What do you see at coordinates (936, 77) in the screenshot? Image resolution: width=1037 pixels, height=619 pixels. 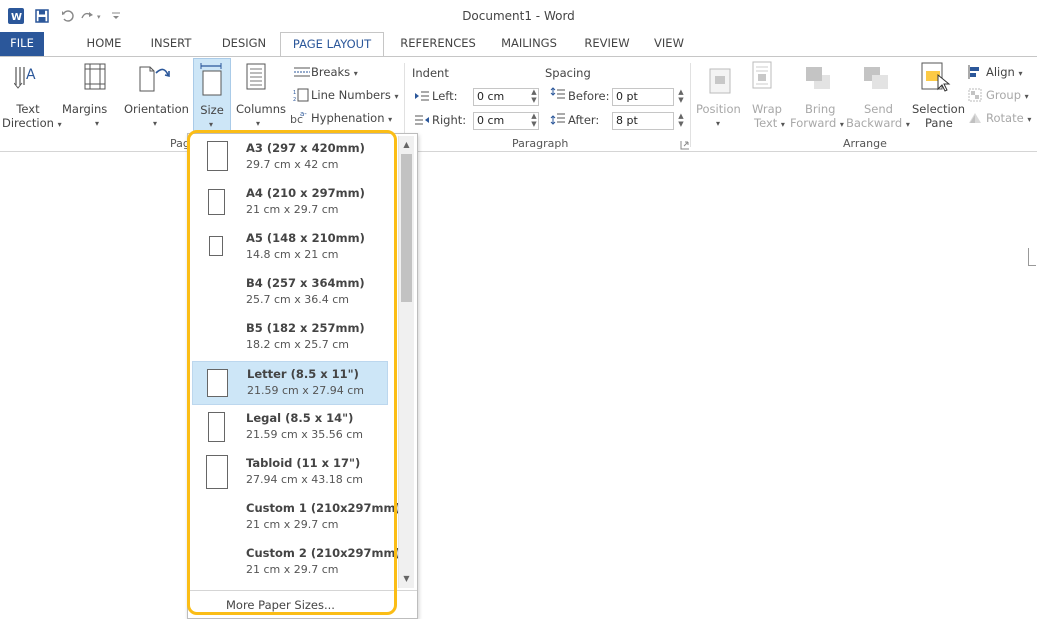 I see `selection-pane-icon` at bounding box center [936, 77].